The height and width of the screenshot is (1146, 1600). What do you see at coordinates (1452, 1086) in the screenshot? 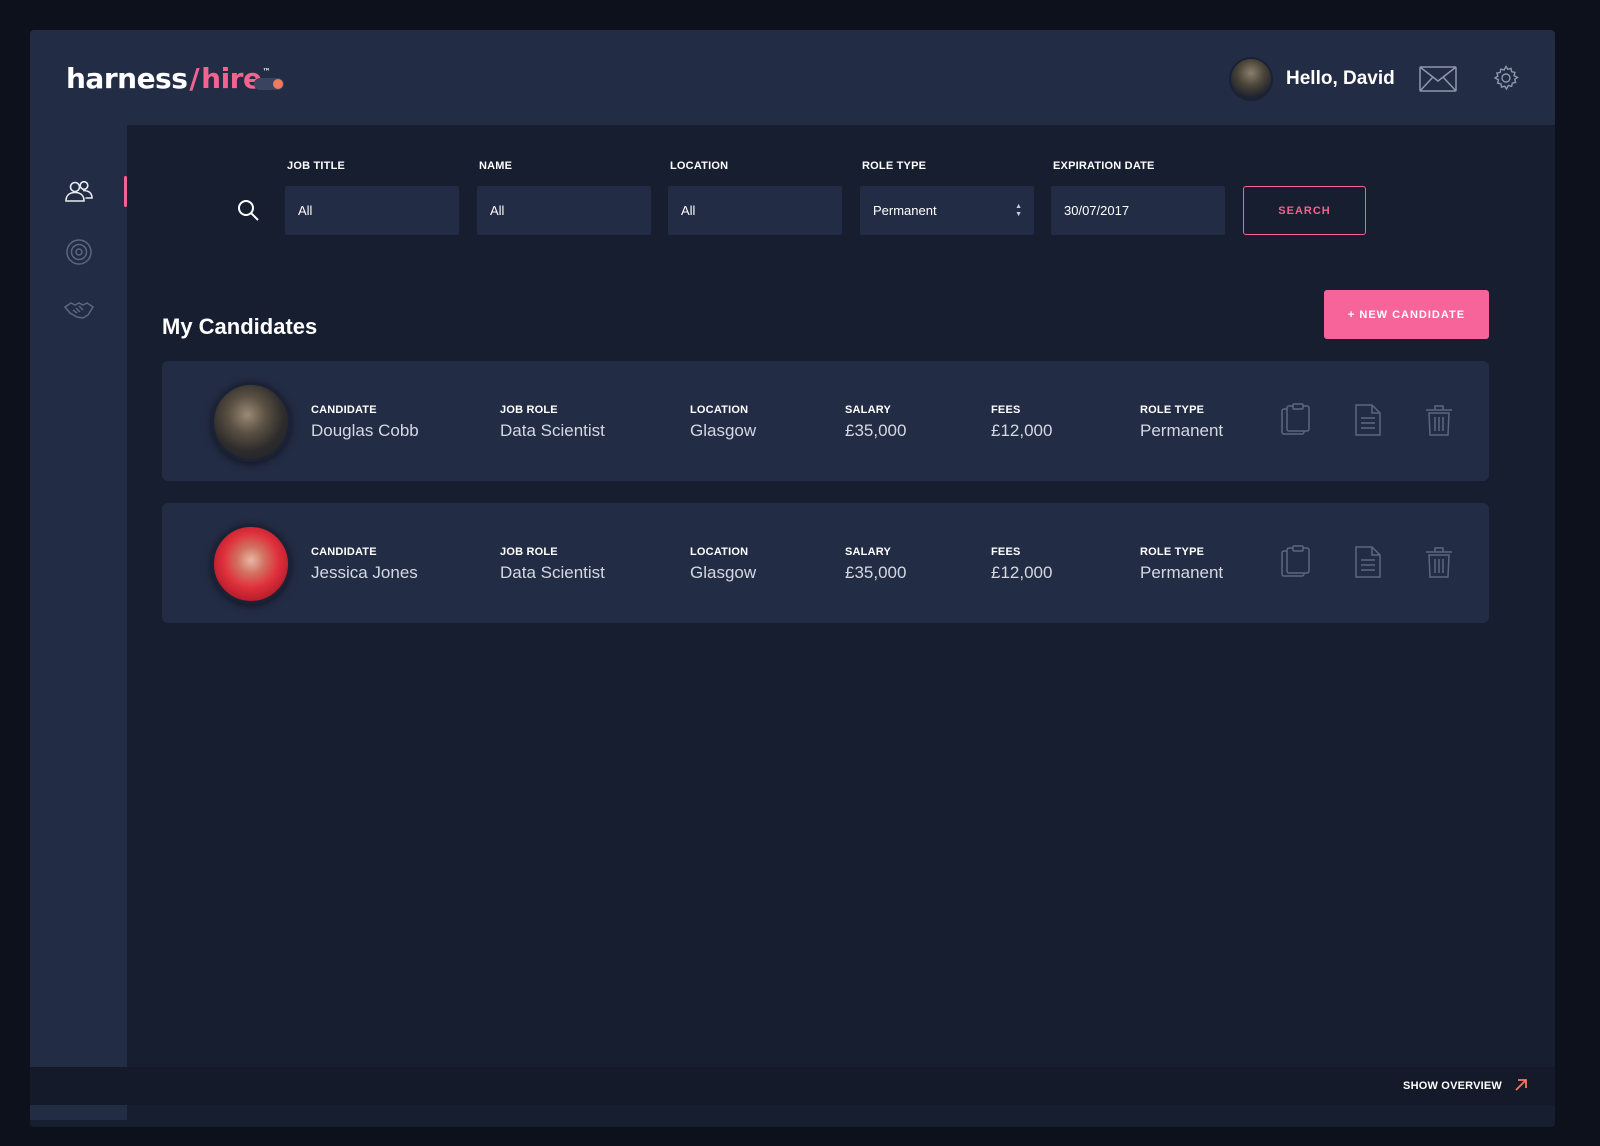
I see `show-overview-link: SHOW OVERVIEW` at bounding box center [1452, 1086].